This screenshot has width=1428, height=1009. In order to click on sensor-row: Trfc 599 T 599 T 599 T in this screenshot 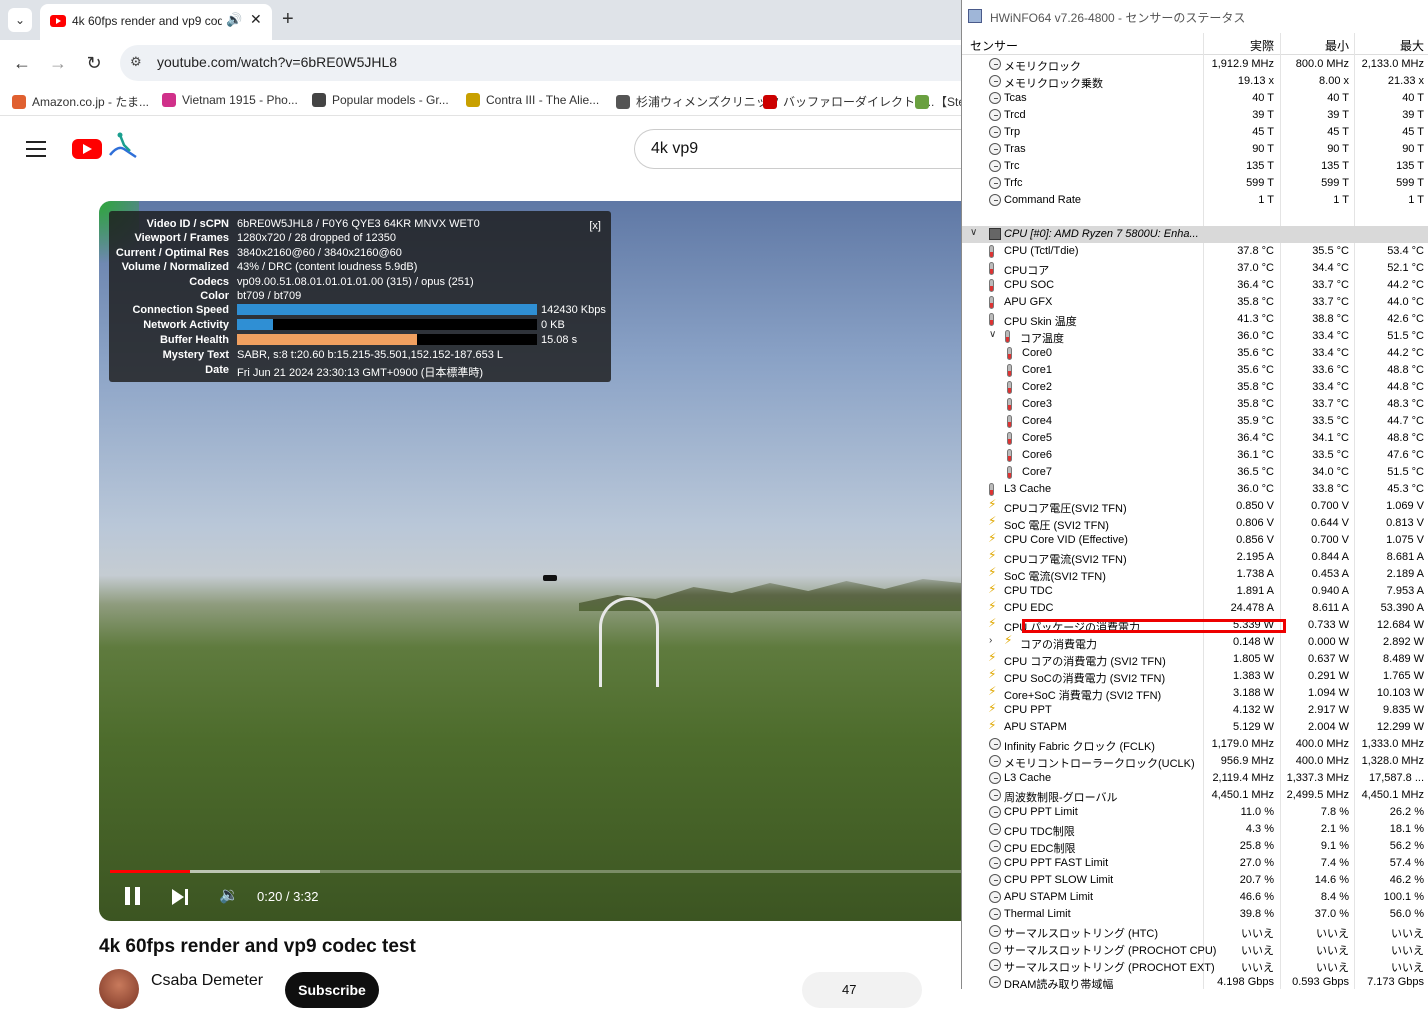, I will do `click(1195, 183)`.